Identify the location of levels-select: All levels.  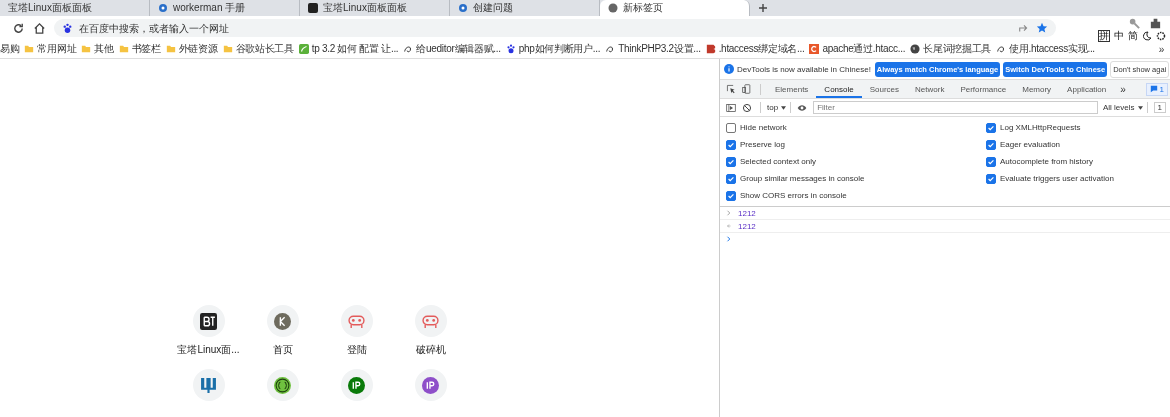
(1122, 107).